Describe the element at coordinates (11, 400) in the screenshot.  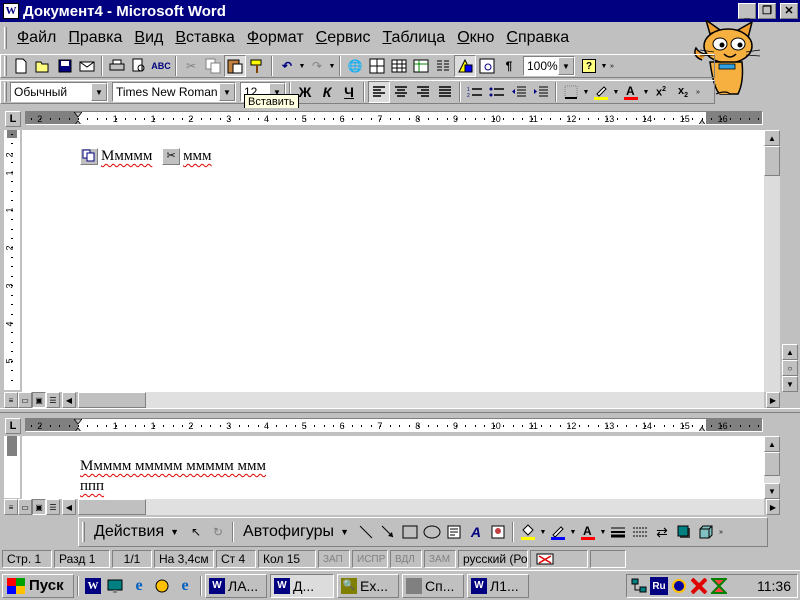
I see `normal-view-button: ≡` at that location.